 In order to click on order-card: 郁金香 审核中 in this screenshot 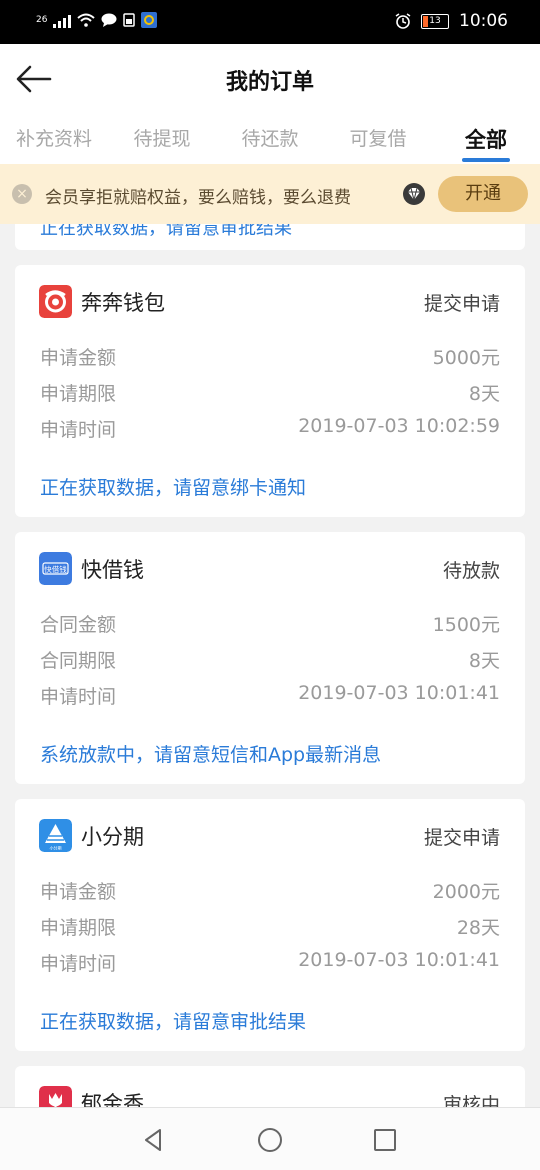, I will do `click(270, 1087)`.